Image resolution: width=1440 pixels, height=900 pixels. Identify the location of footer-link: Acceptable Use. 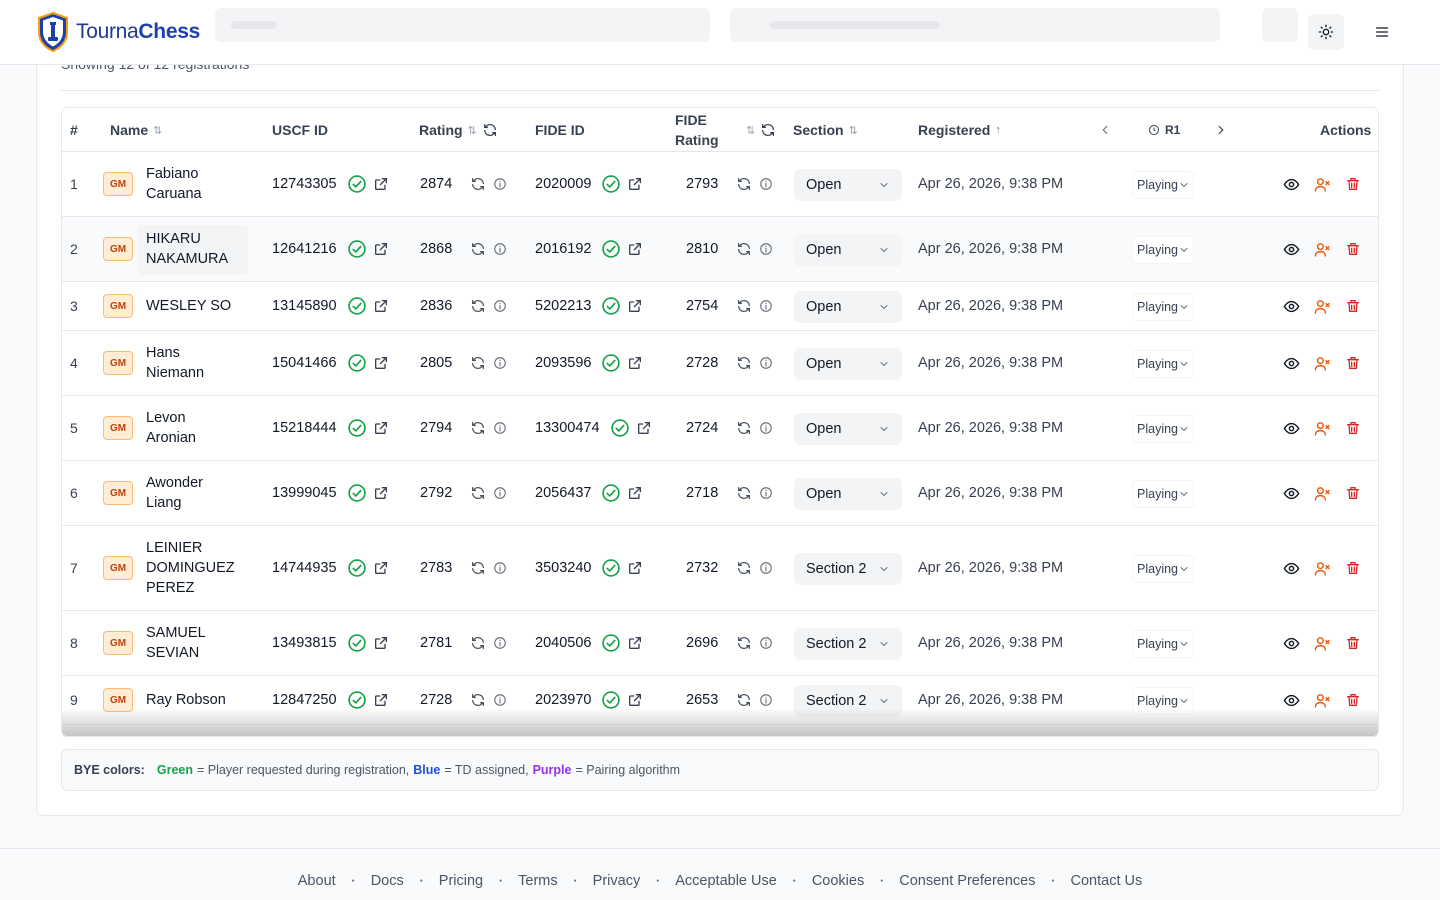
(726, 881).